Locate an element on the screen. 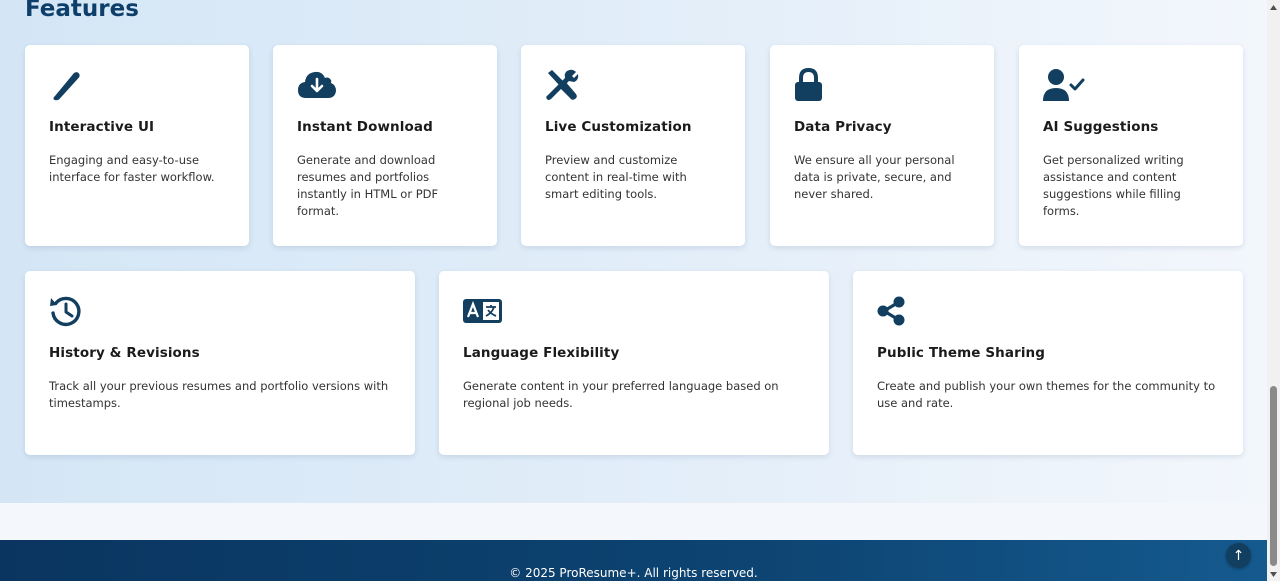  scrollbar-thumb is located at coordinates (1273, 476).